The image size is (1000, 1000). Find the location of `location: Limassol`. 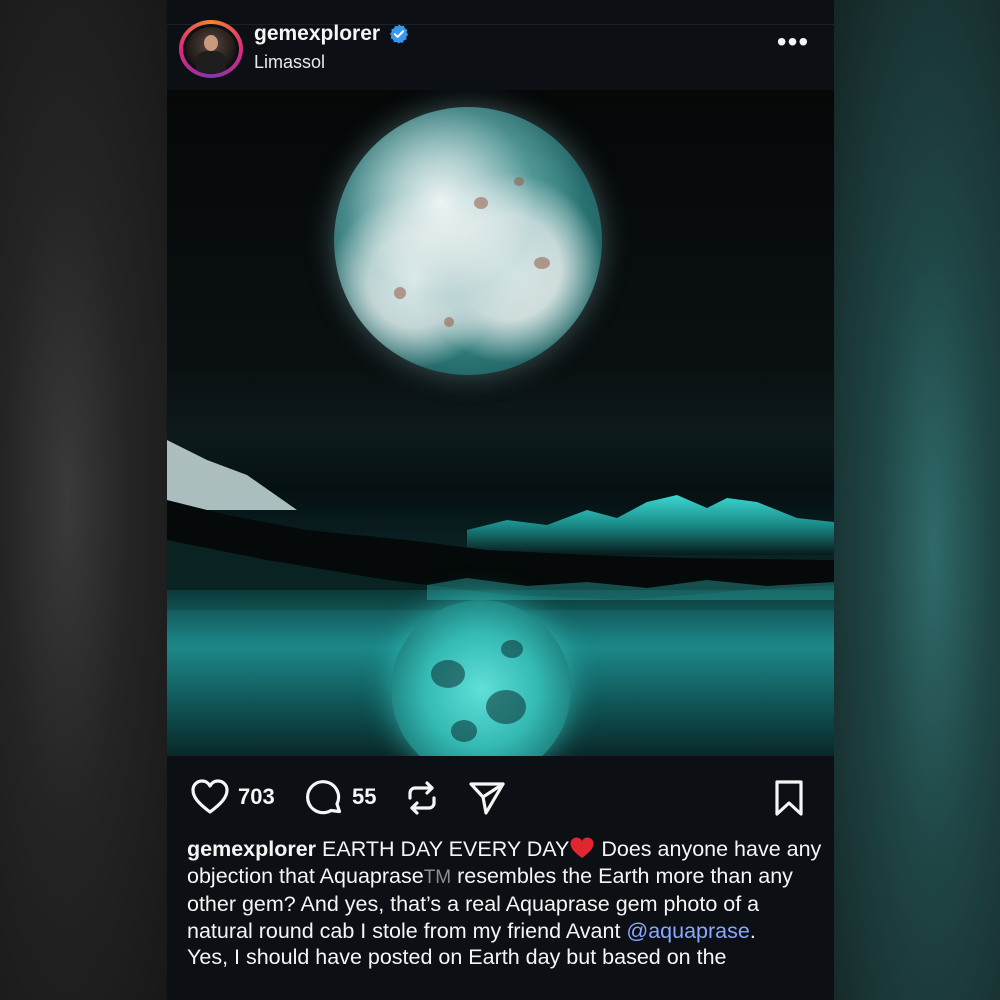

location: Limassol is located at coordinates (289, 62).